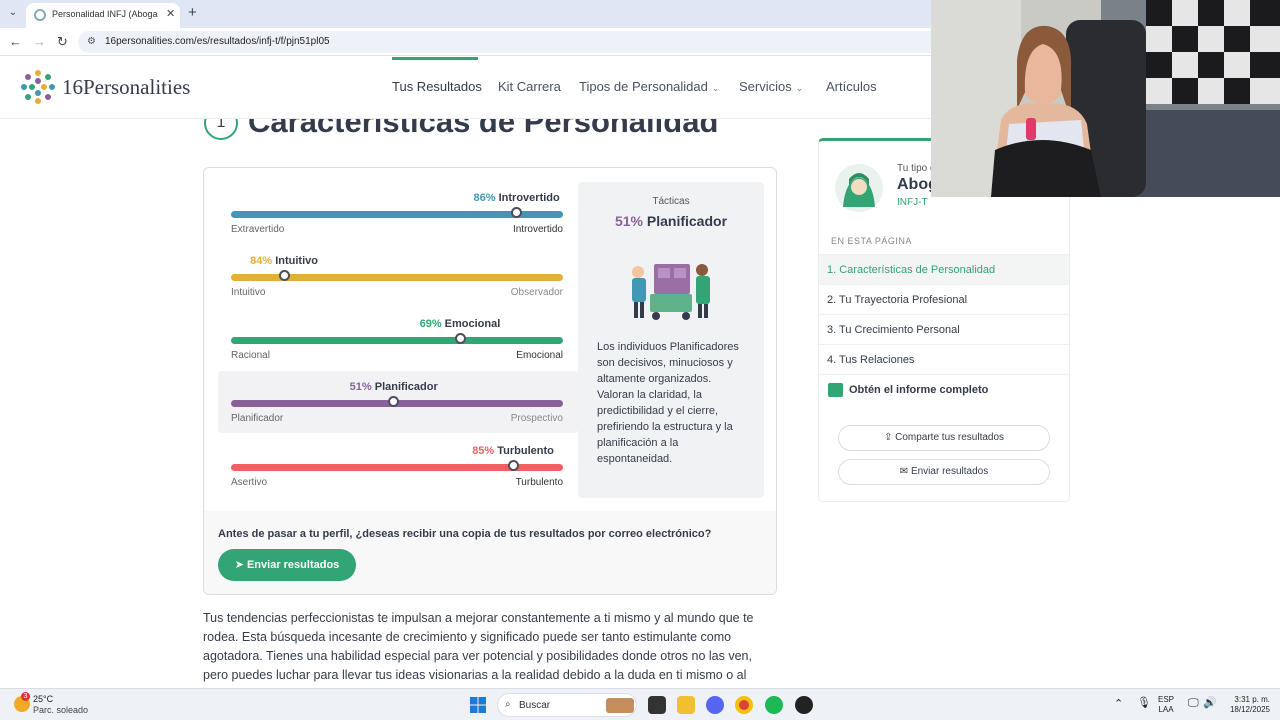 The width and height of the screenshot is (1280, 720). I want to click on webcam-video, so click(1105, 98).